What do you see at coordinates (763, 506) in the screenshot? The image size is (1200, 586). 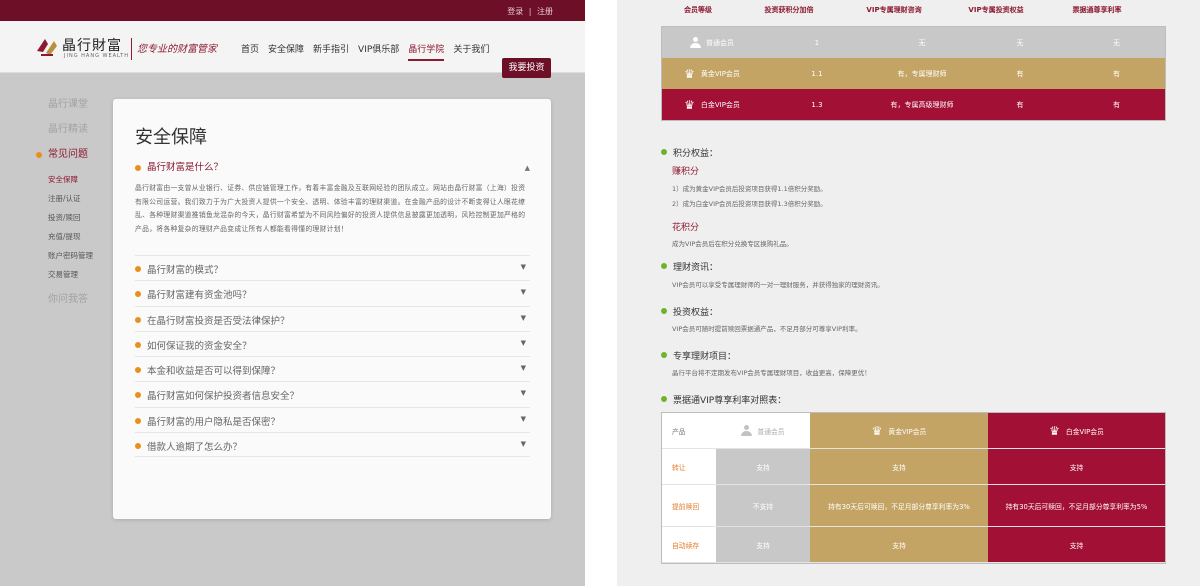 I see `rate-cell: 不支持` at bounding box center [763, 506].